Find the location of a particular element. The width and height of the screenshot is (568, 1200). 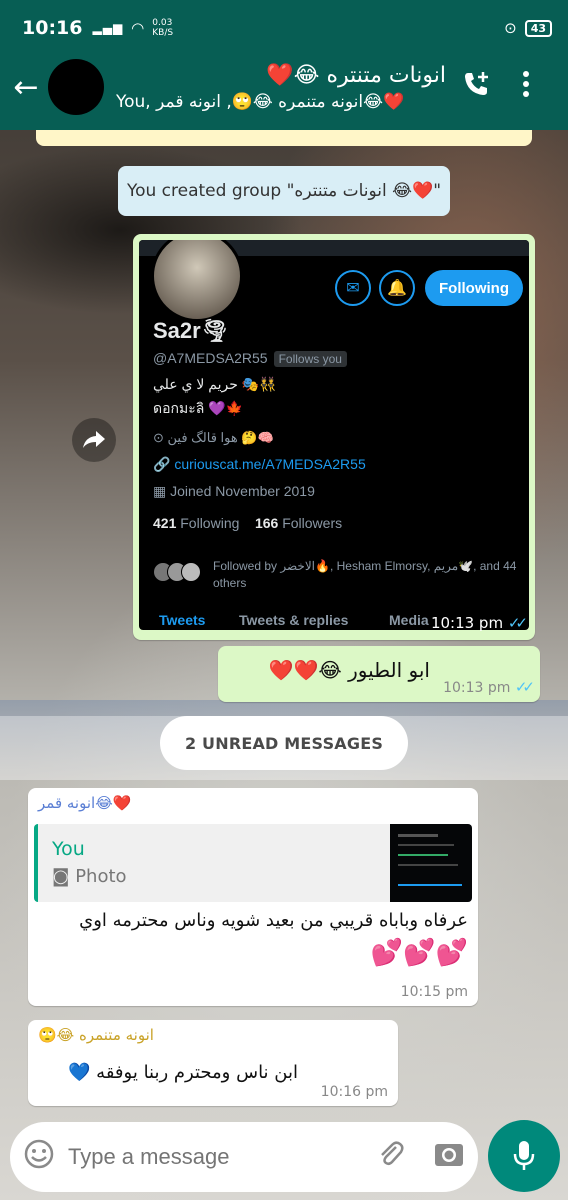

battery-indicator: 43 is located at coordinates (538, 28).